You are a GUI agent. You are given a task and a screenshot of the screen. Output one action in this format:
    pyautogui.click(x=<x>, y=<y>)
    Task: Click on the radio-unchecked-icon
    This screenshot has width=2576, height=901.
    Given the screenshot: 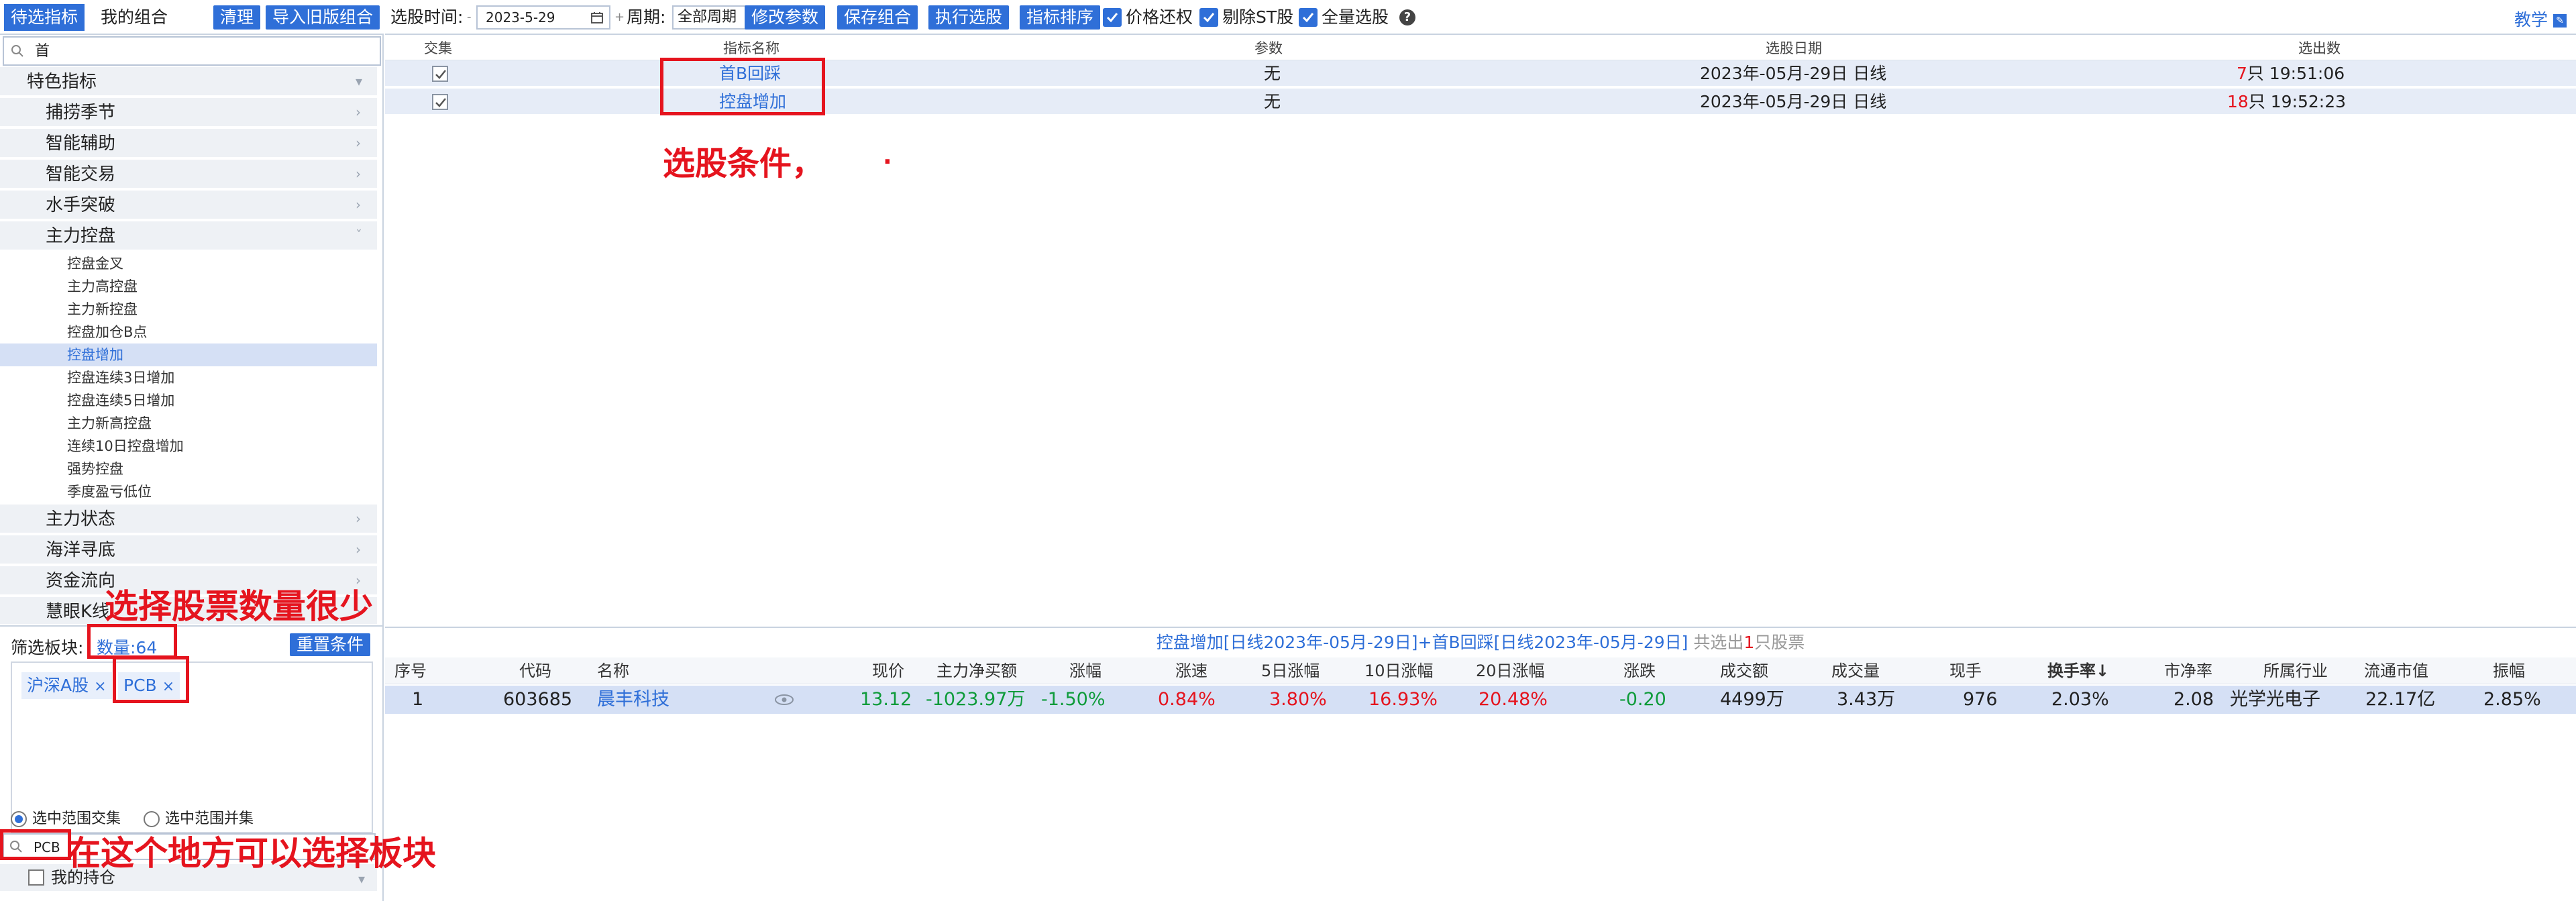 What is the action you would take?
    pyautogui.click(x=152, y=819)
    